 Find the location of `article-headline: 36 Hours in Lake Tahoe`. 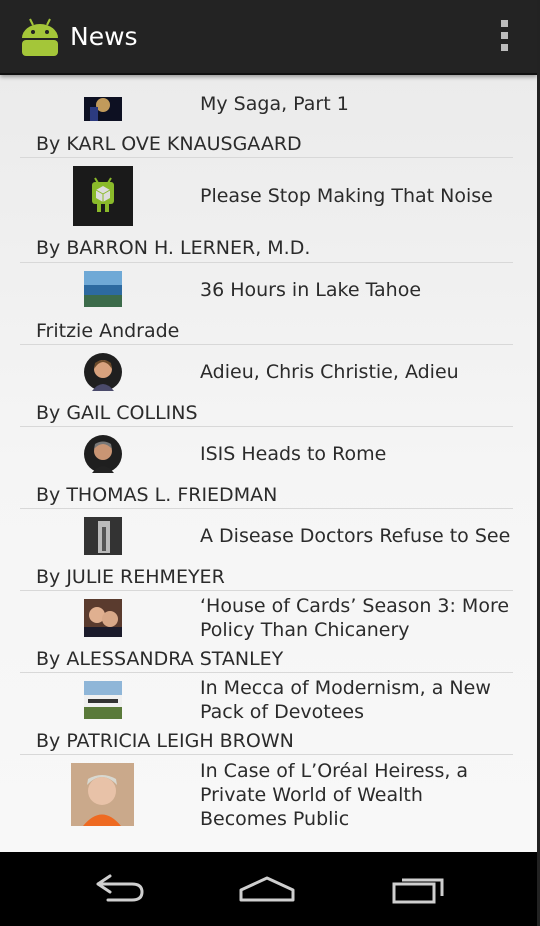

article-headline: 36 Hours in Lake Tahoe is located at coordinates (311, 290).